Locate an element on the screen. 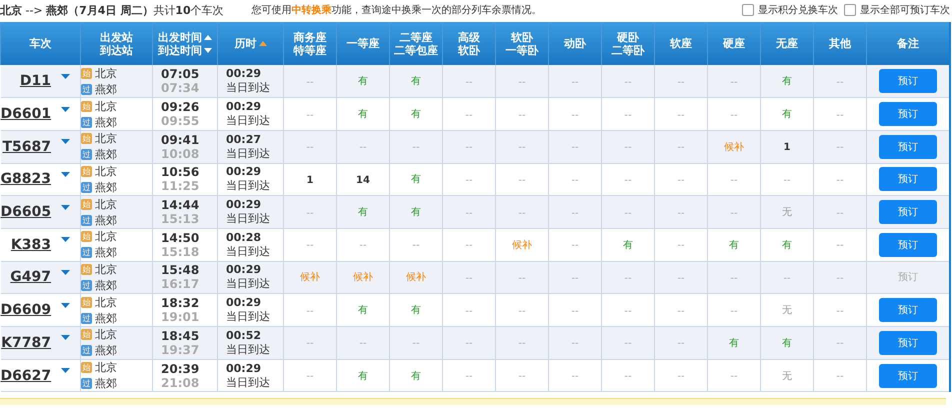 Image resolution: width=952 pixels, height=408 pixels. column-header: 备注 is located at coordinates (908, 43).